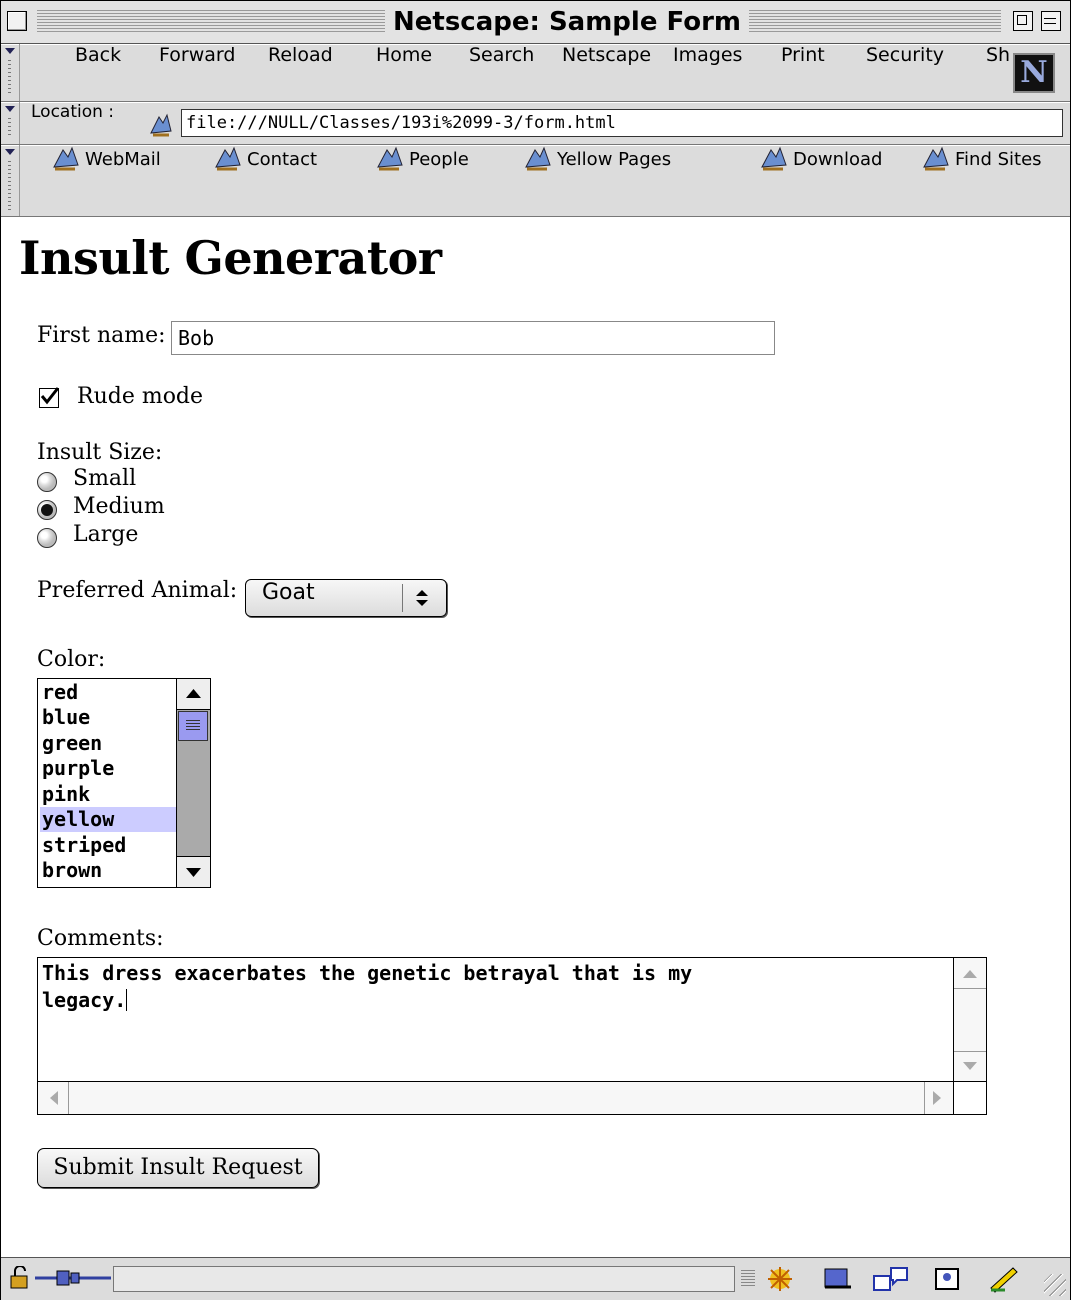  Describe the element at coordinates (105, 478) in the screenshot. I see `radio-small-label: Small` at that location.